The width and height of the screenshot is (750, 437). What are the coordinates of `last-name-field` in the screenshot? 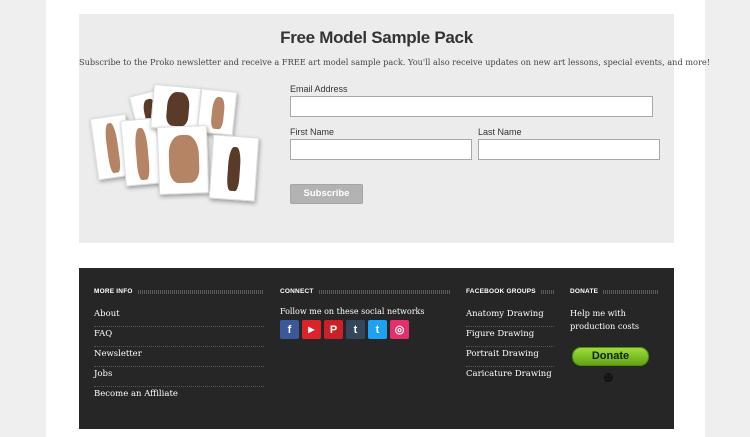 It's located at (569, 149).